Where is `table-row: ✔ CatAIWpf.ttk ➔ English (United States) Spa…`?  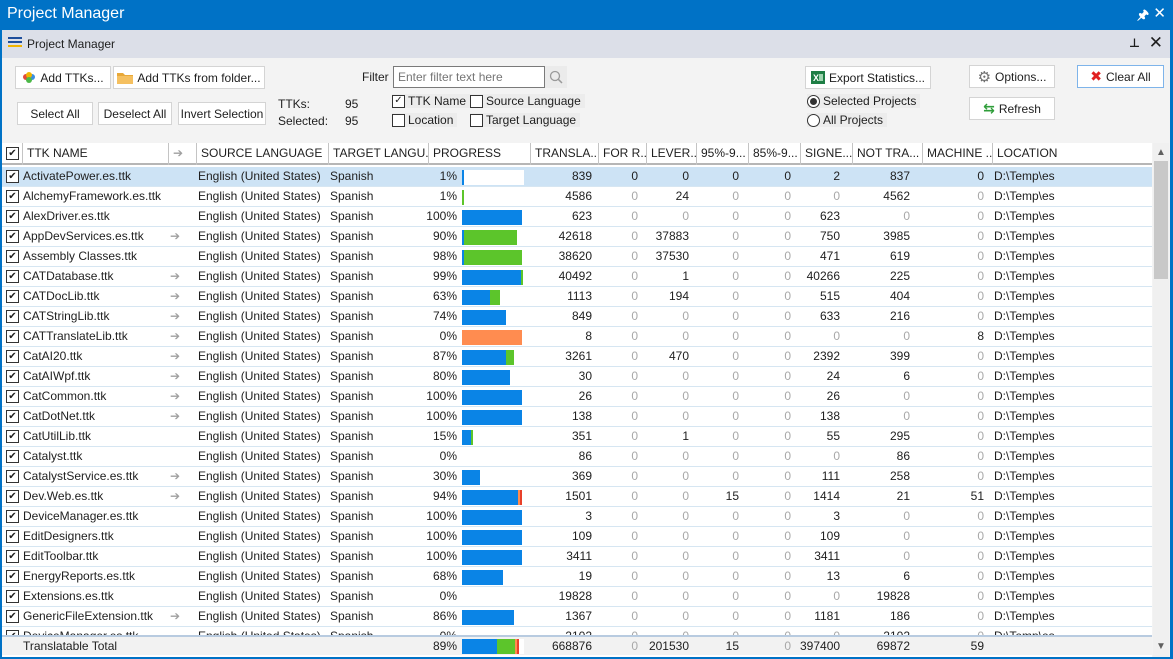 table-row: ✔ CatAIWpf.ttk ➔ English (United States) Spa… is located at coordinates (577, 377).